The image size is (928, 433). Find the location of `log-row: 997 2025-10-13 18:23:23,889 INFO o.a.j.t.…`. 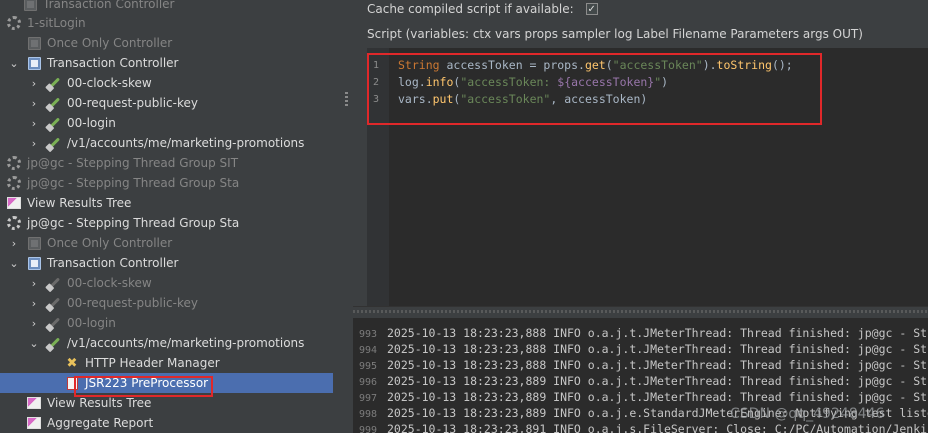

log-row: 997 2025-10-13 18:23:23,889 INFO o.a.j.t.… is located at coordinates (643, 397).